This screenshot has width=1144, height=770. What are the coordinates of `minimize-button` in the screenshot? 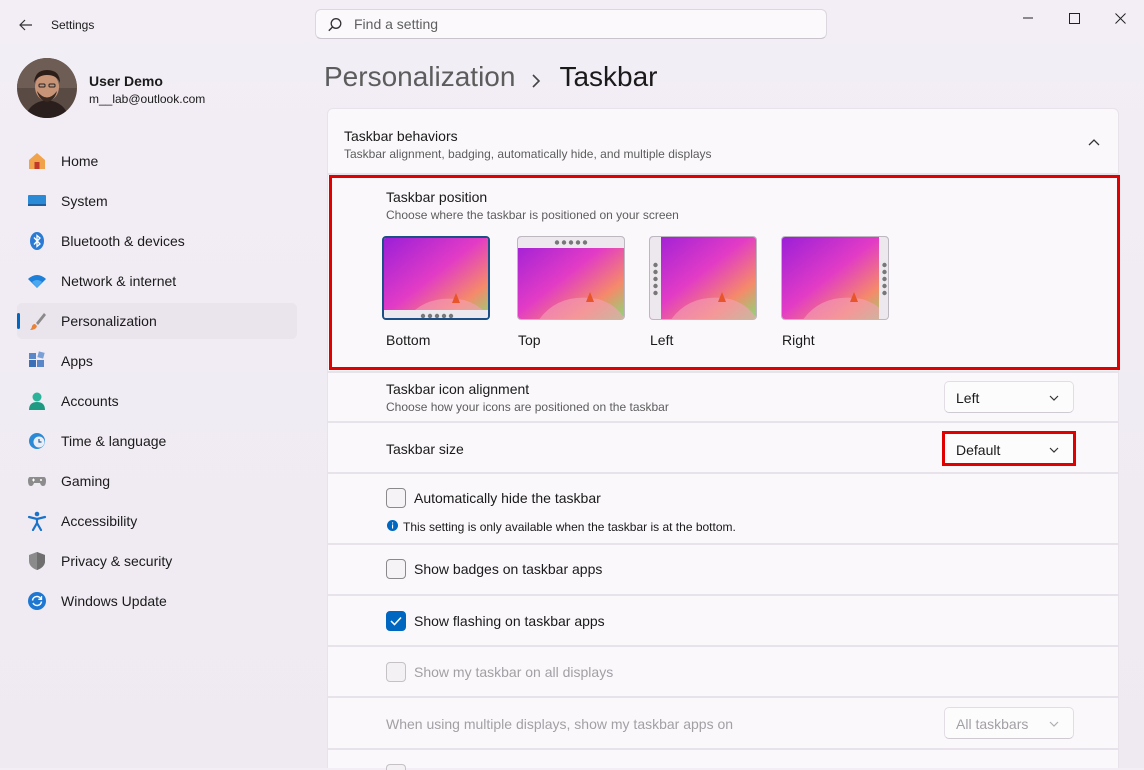 It's located at (1028, 18).